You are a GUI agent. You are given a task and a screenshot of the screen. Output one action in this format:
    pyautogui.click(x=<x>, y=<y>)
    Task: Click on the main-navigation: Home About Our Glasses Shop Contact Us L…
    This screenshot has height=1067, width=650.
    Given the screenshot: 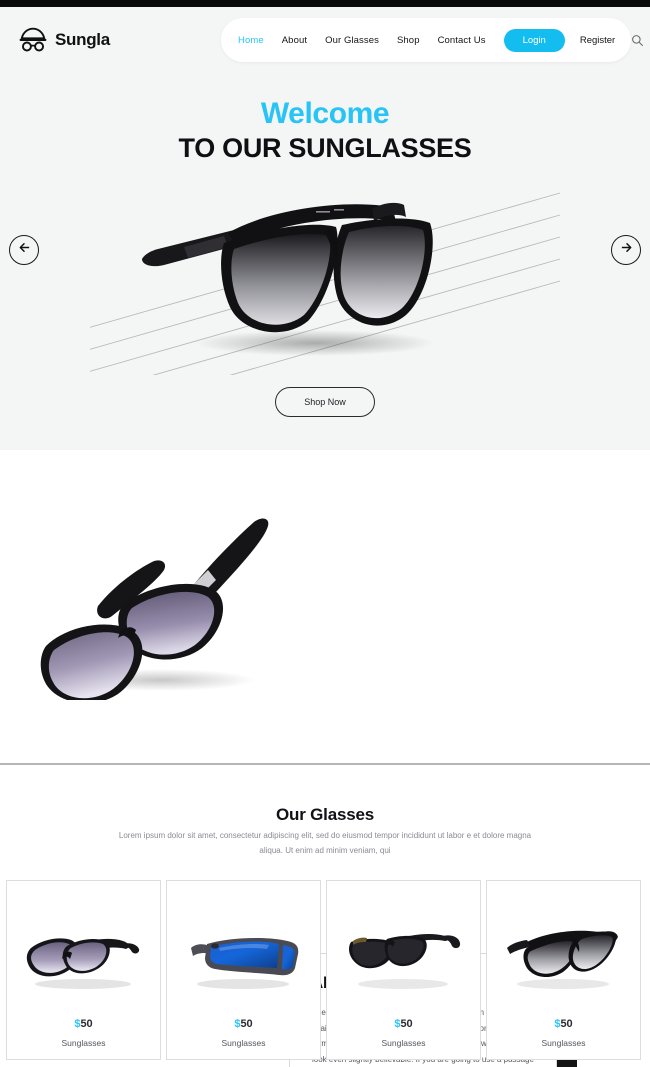 What is the action you would take?
    pyautogui.click(x=432, y=40)
    